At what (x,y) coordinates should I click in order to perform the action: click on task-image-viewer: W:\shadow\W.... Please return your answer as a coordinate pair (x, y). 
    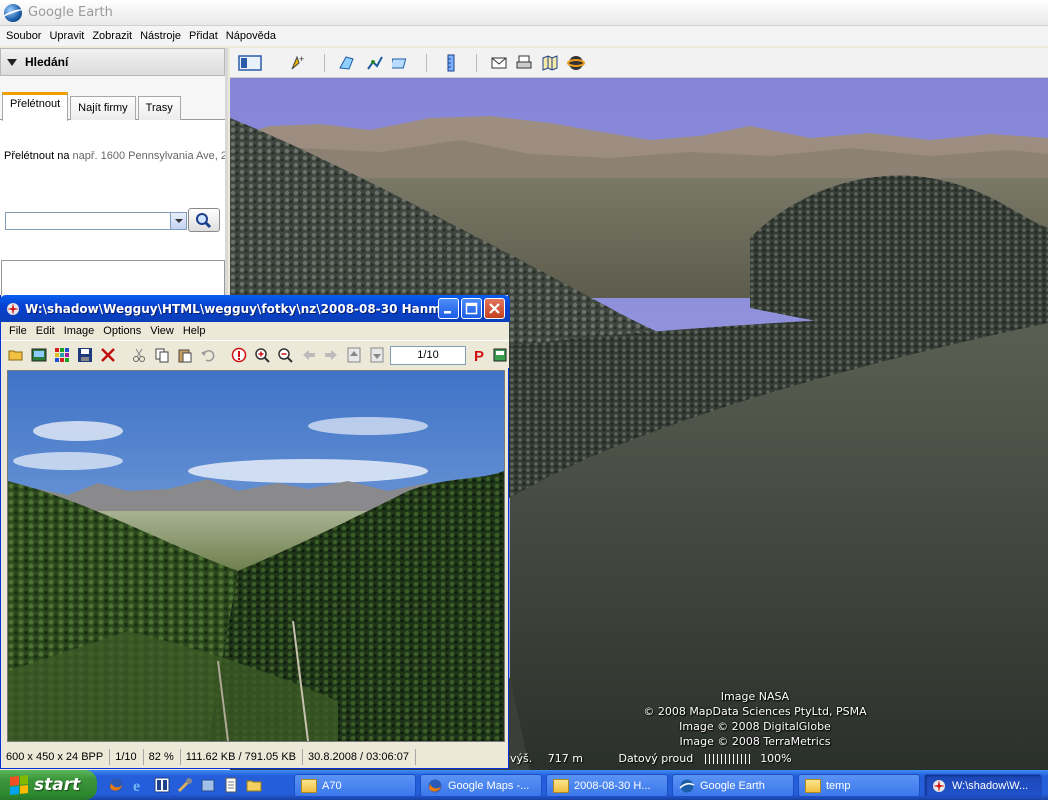
    Looking at the image, I should click on (983, 785).